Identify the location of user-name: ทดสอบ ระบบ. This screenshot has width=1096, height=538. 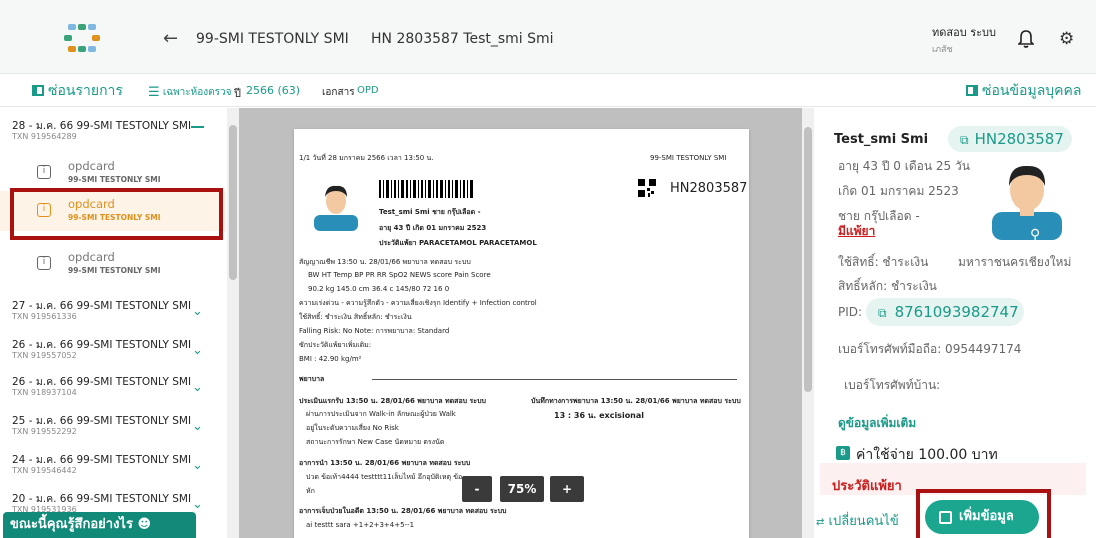
(964, 32).